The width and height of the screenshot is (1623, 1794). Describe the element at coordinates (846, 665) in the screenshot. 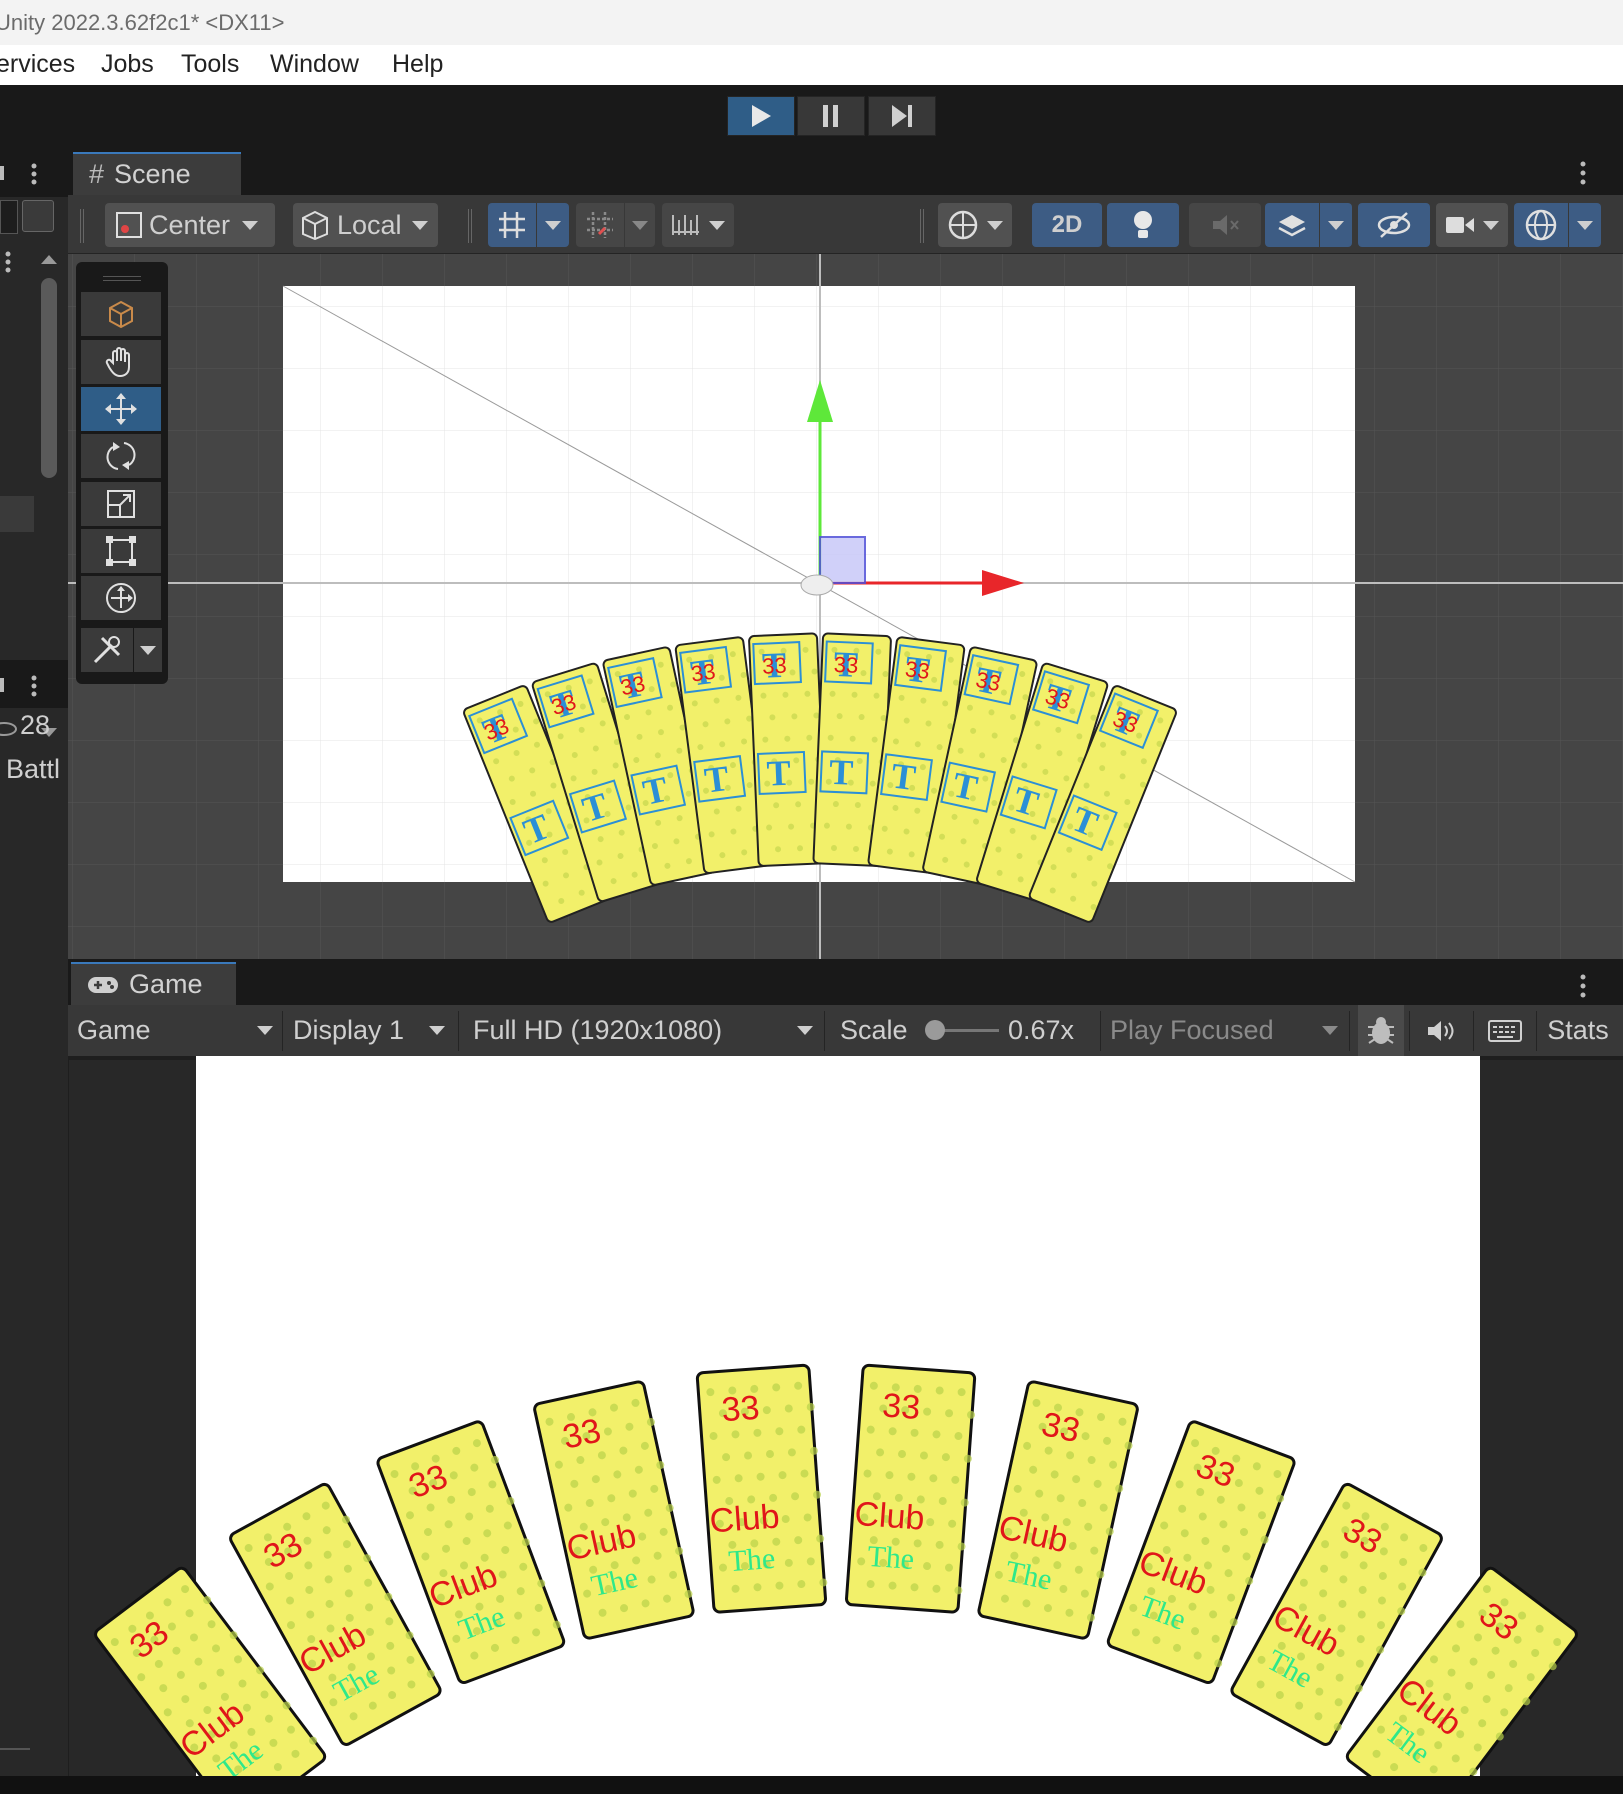

I see `scene-card-value: 33` at that location.